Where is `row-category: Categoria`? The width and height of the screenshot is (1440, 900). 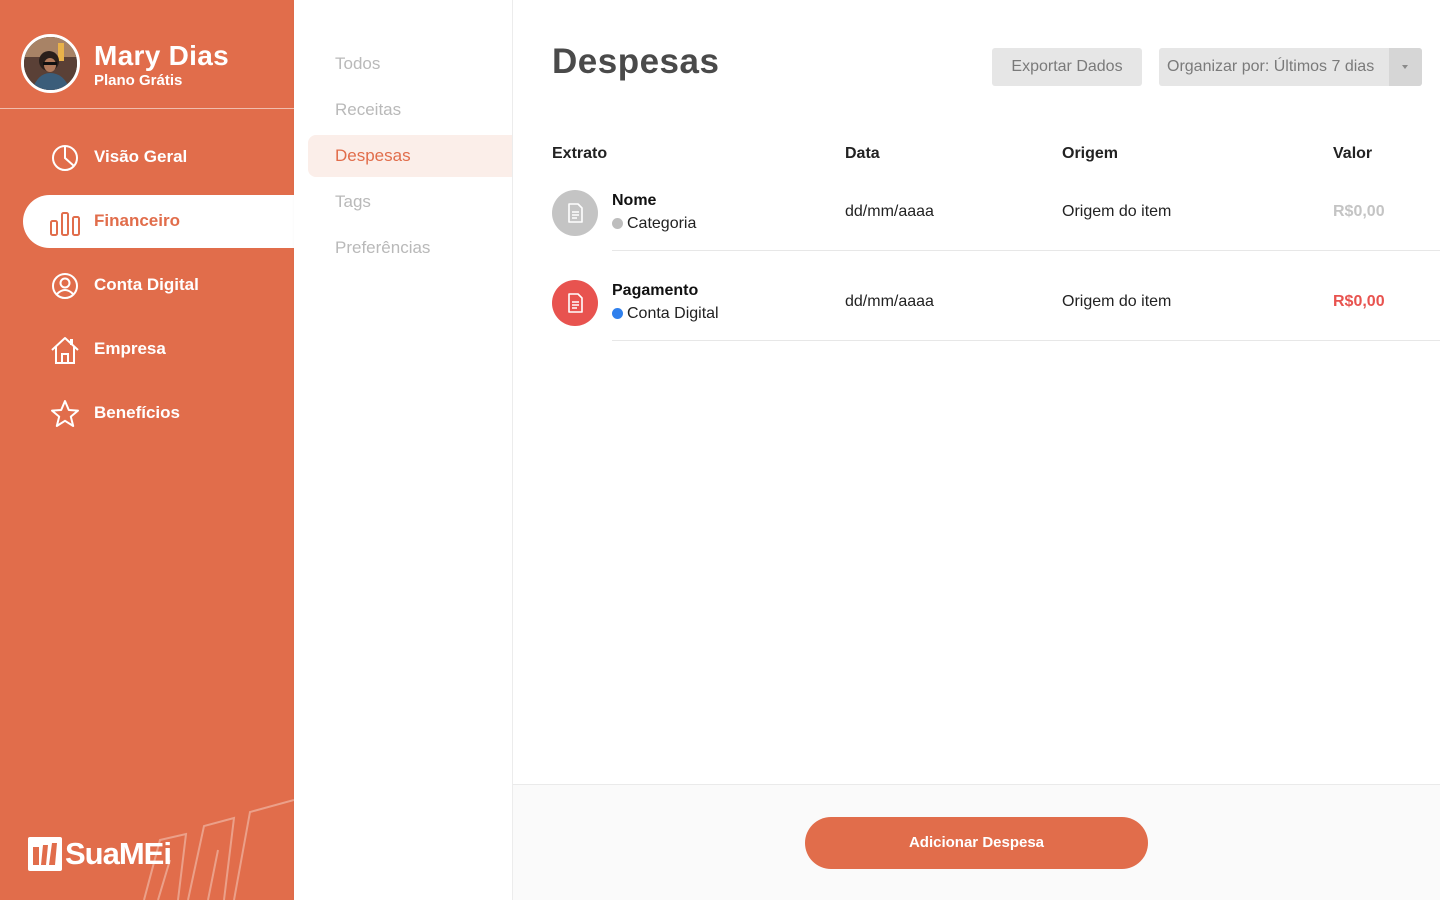
row-category: Categoria is located at coordinates (654, 224).